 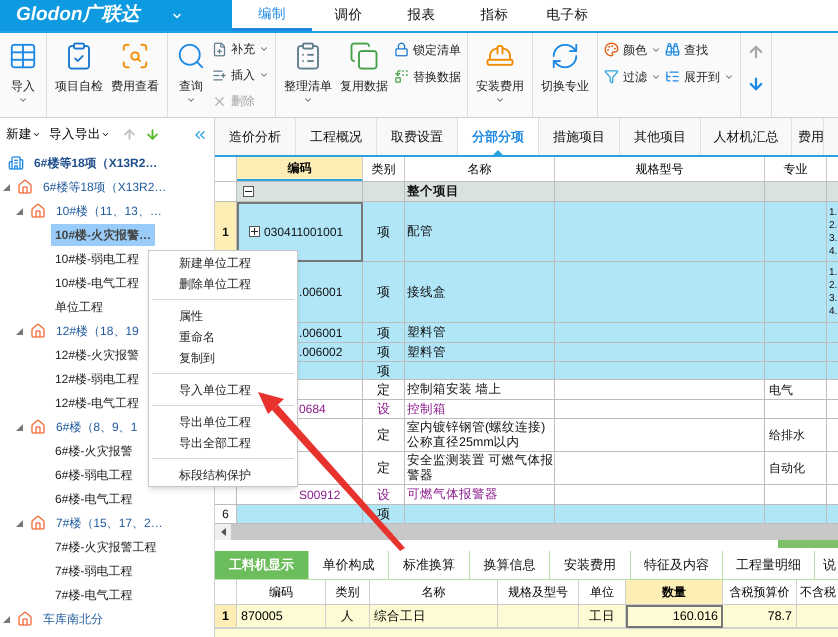 I want to click on item-code: S00912, so click(x=319, y=495).